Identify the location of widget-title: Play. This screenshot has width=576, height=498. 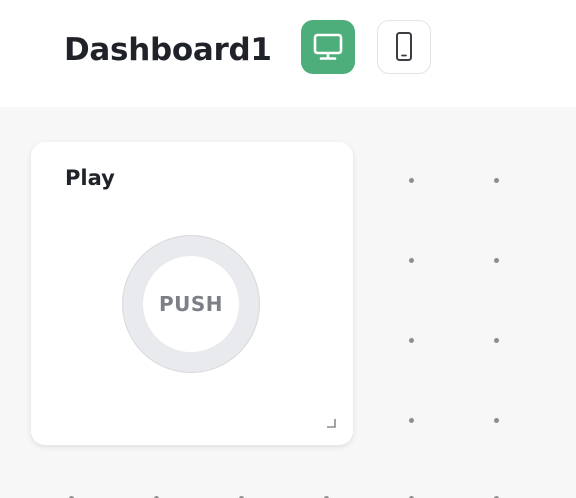
(90, 178).